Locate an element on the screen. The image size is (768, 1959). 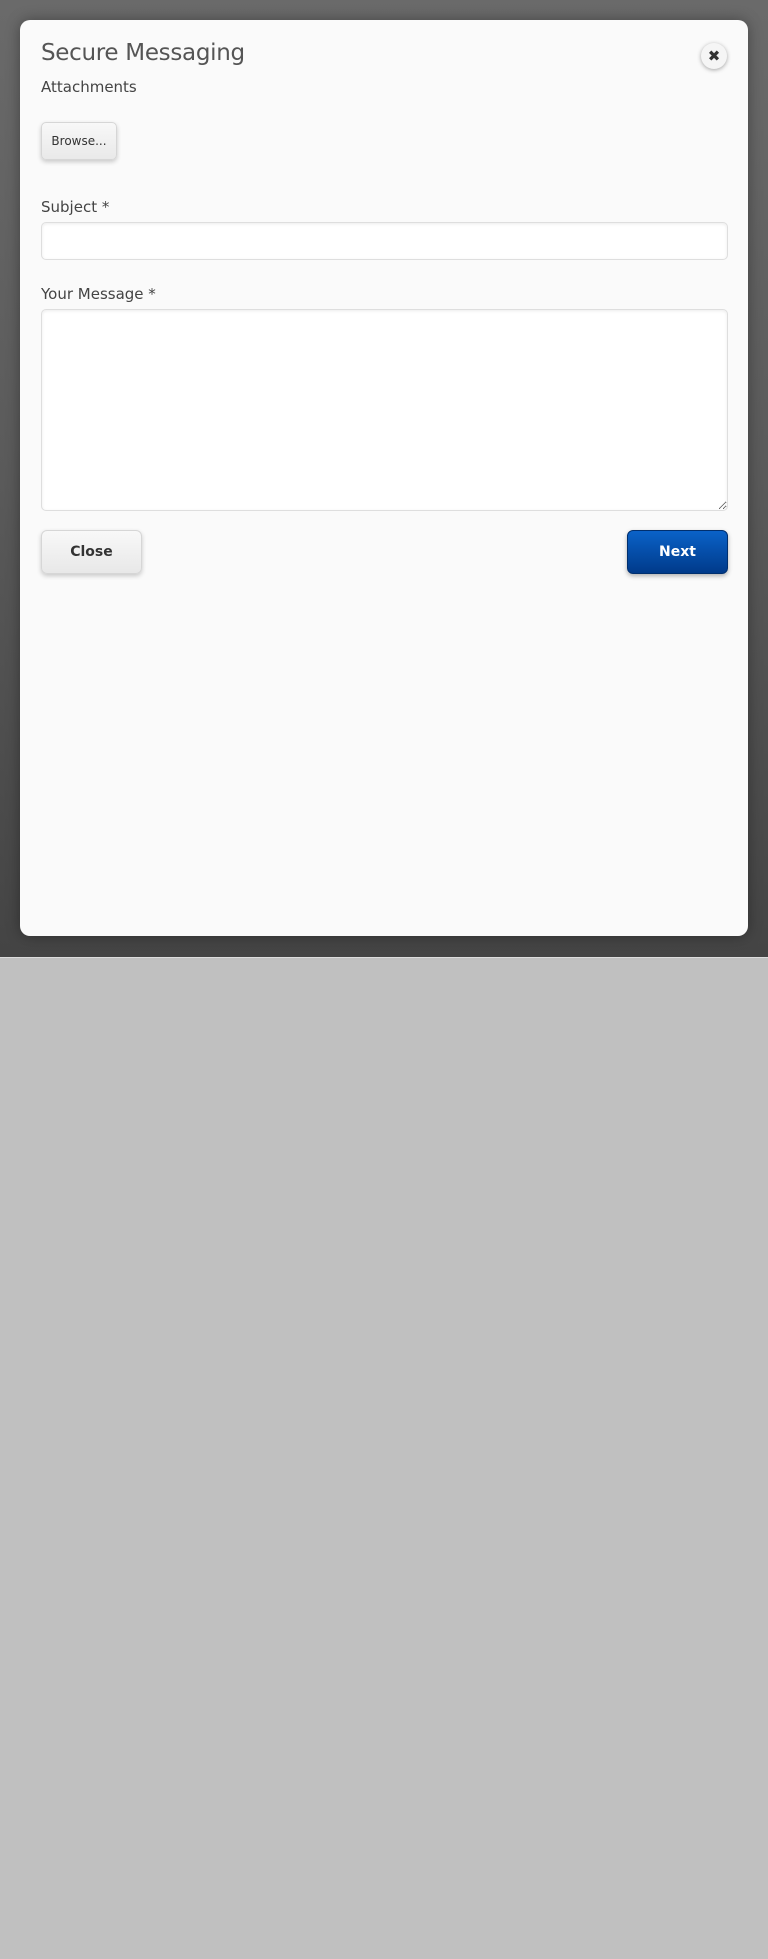
dialog-title: Secure Messaging is located at coordinates (143, 53).